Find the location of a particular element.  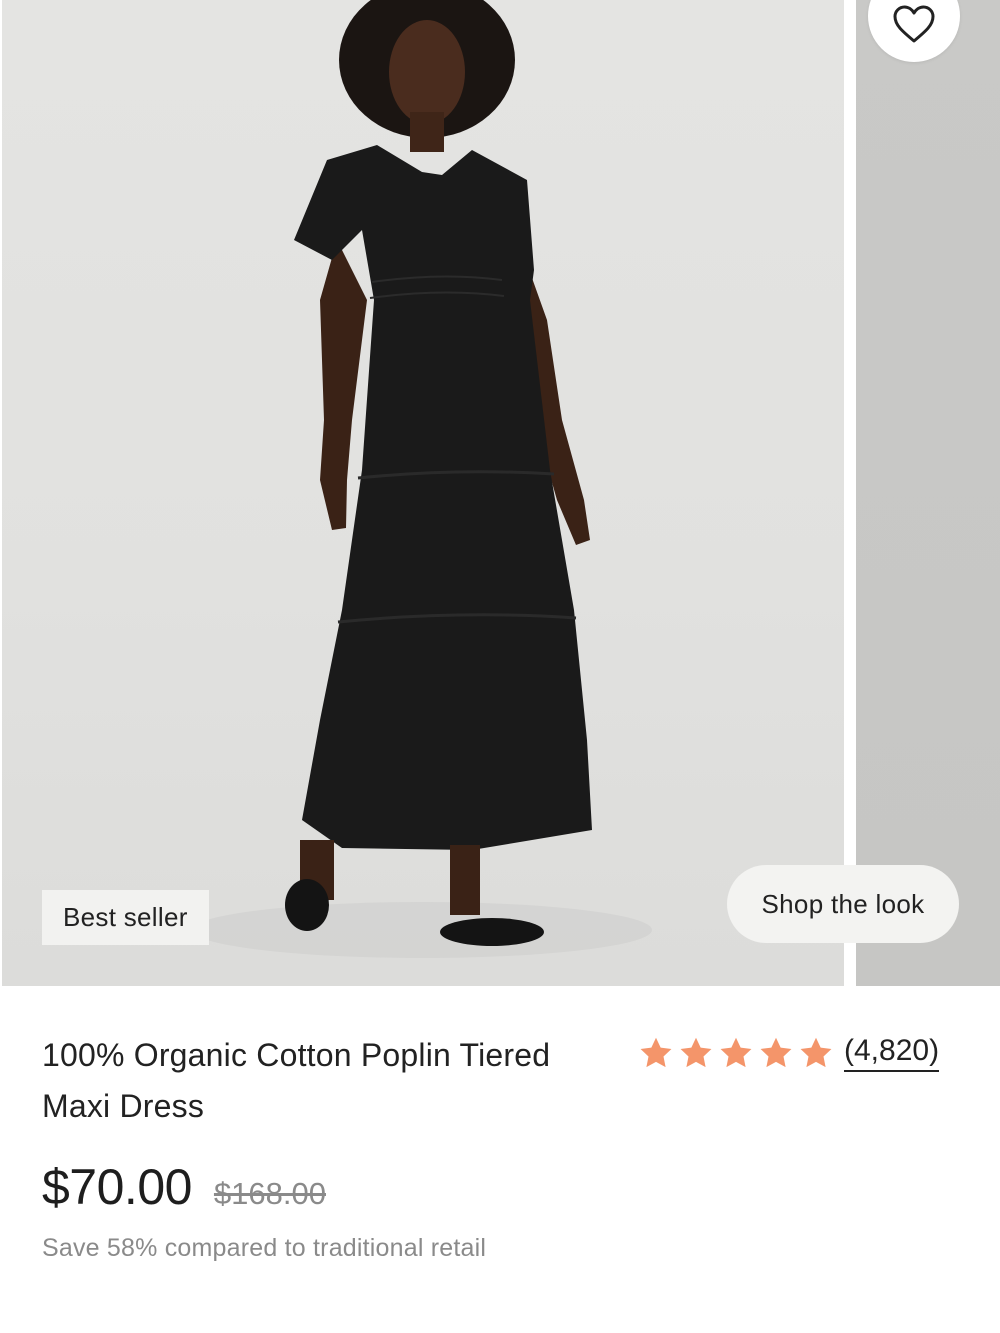

savings-text: Save 58% compared to traditional retail is located at coordinates (264, 1248).